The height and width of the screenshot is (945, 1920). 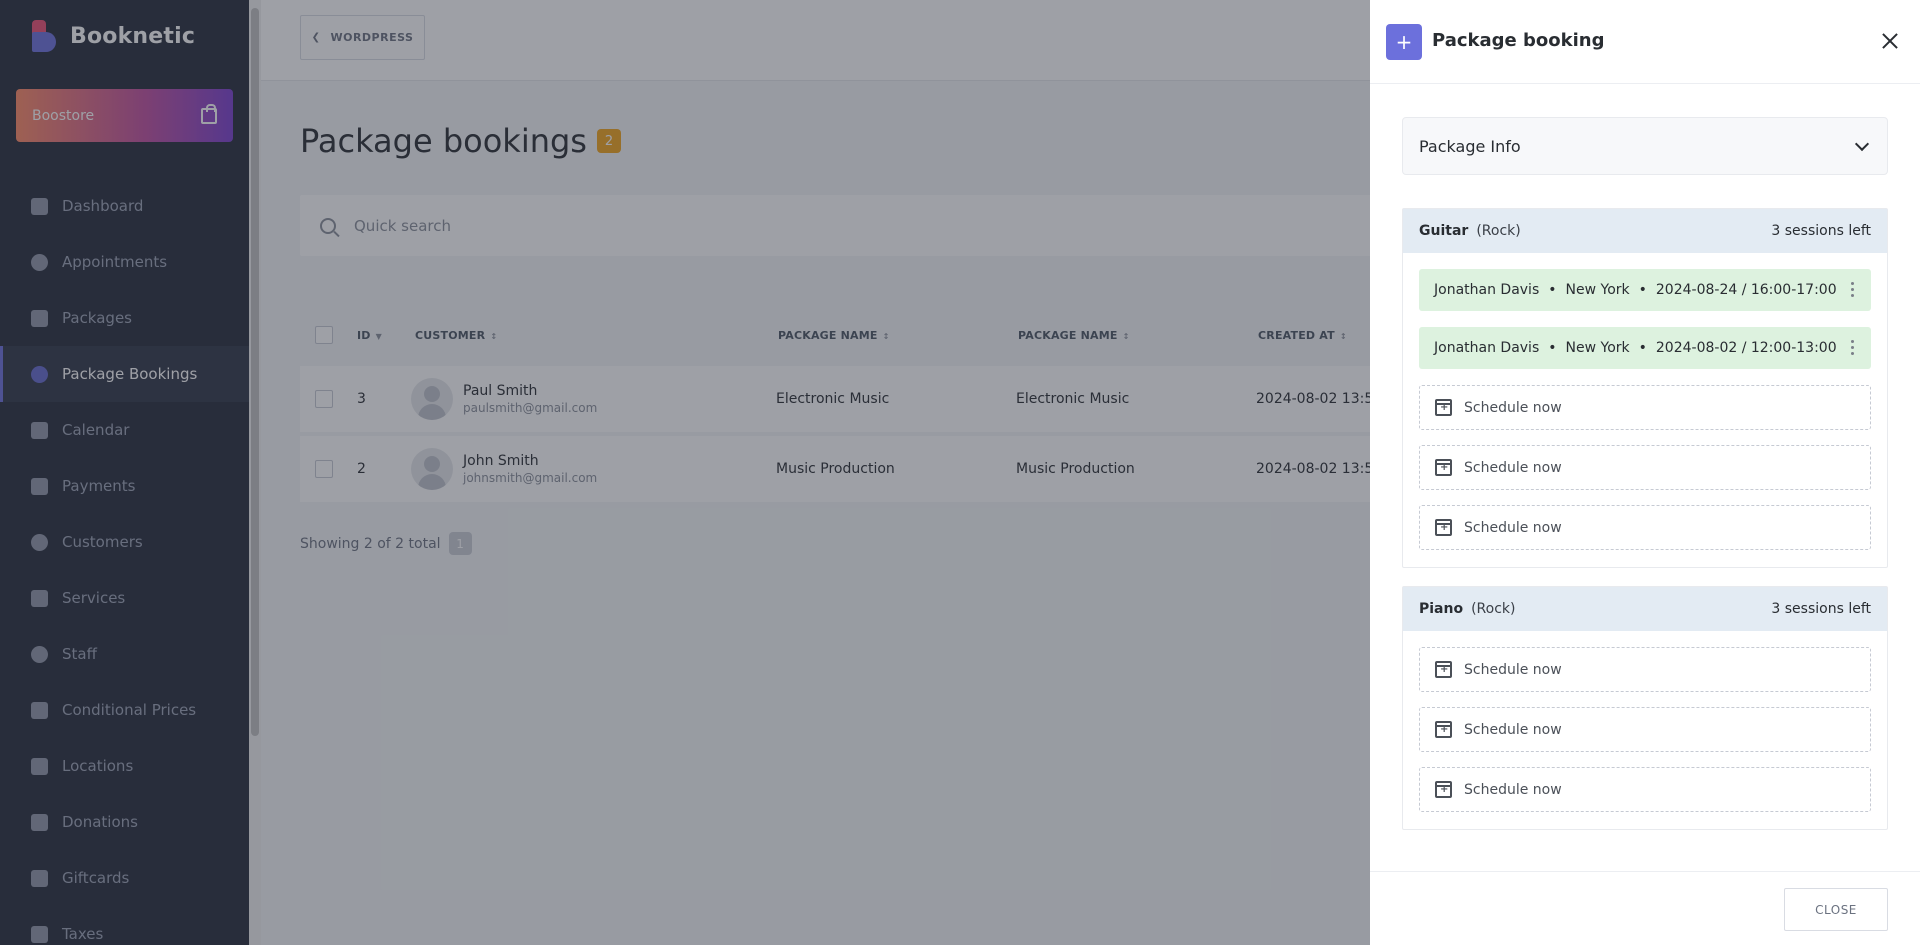 I want to click on panel-header: + Package booking, so click(x=1645, y=42).